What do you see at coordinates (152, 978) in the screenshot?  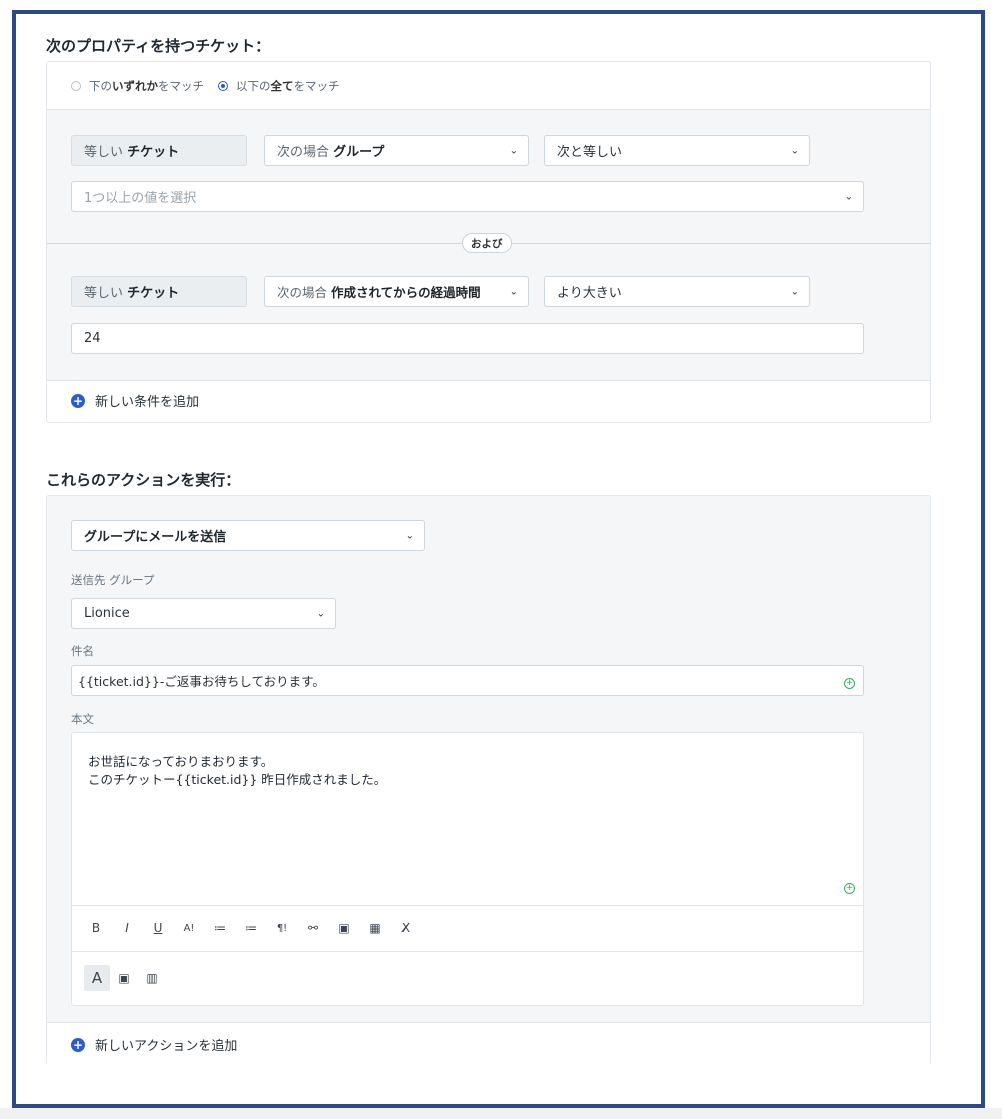 I see `knowledge-base-icon: ▥` at bounding box center [152, 978].